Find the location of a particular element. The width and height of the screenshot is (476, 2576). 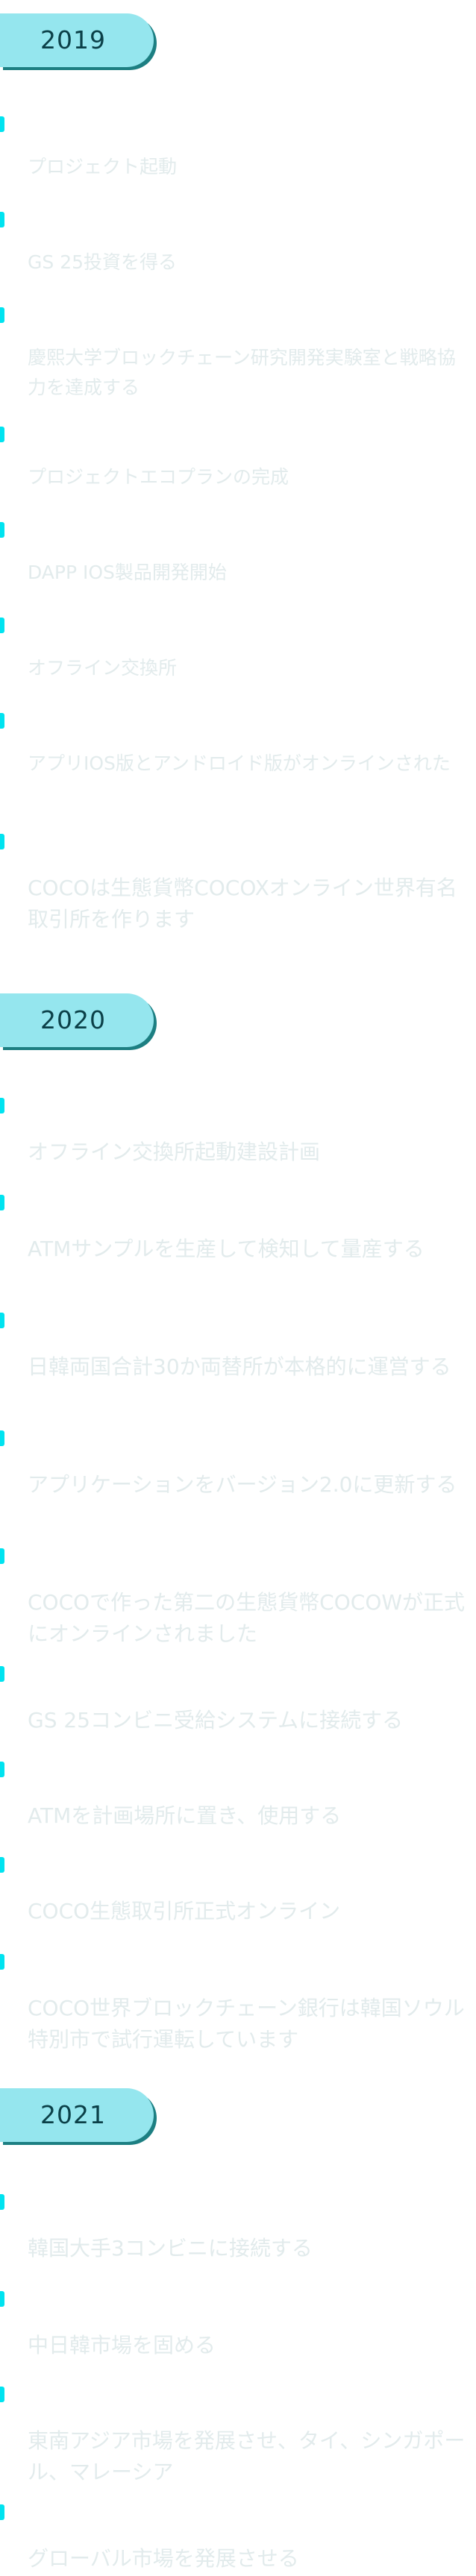

event-text: オフライン交換所 is located at coordinates (103, 668).